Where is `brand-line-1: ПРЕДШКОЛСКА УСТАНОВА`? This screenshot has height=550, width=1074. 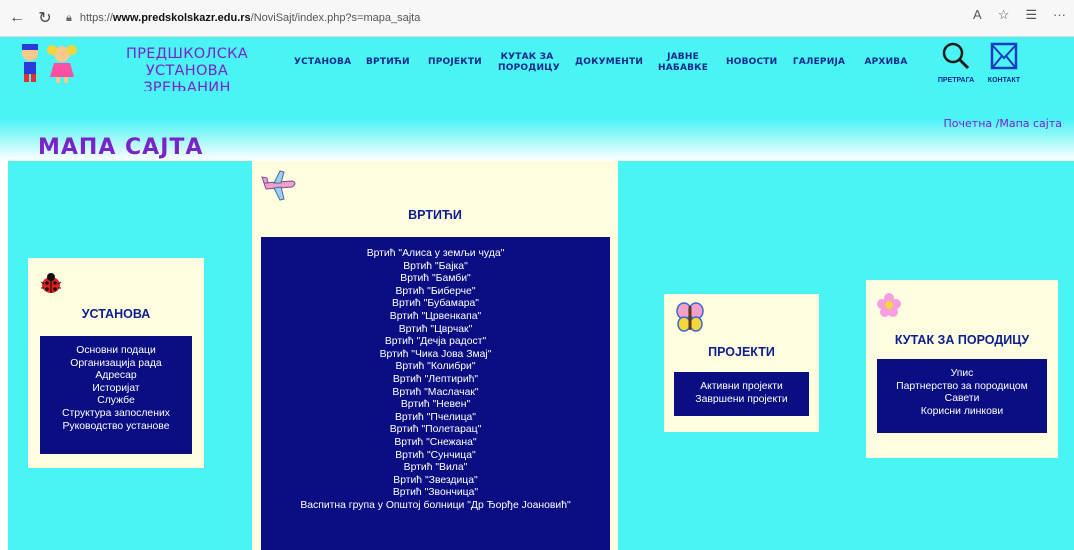
brand-line-1: ПРЕДШКОЛСКА УСТАНОВА is located at coordinates (187, 62).